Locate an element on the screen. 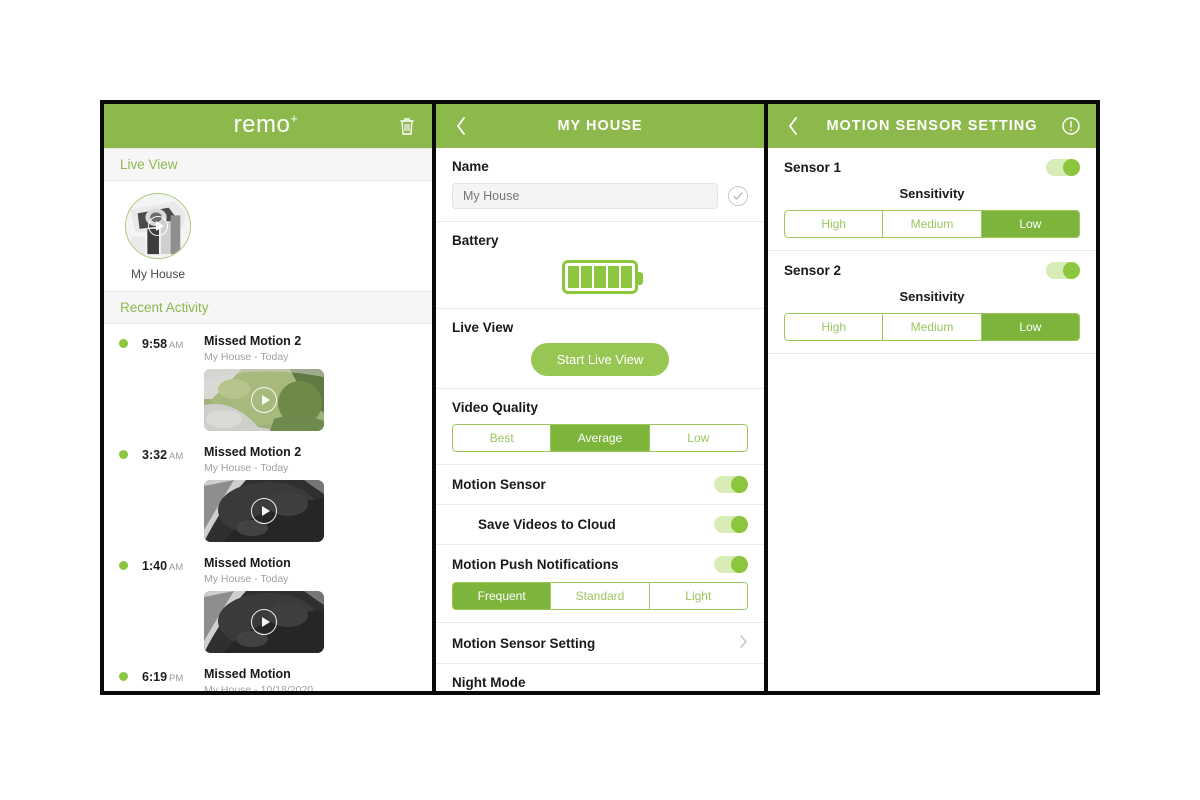  save-videos-toggle is located at coordinates (731, 524).